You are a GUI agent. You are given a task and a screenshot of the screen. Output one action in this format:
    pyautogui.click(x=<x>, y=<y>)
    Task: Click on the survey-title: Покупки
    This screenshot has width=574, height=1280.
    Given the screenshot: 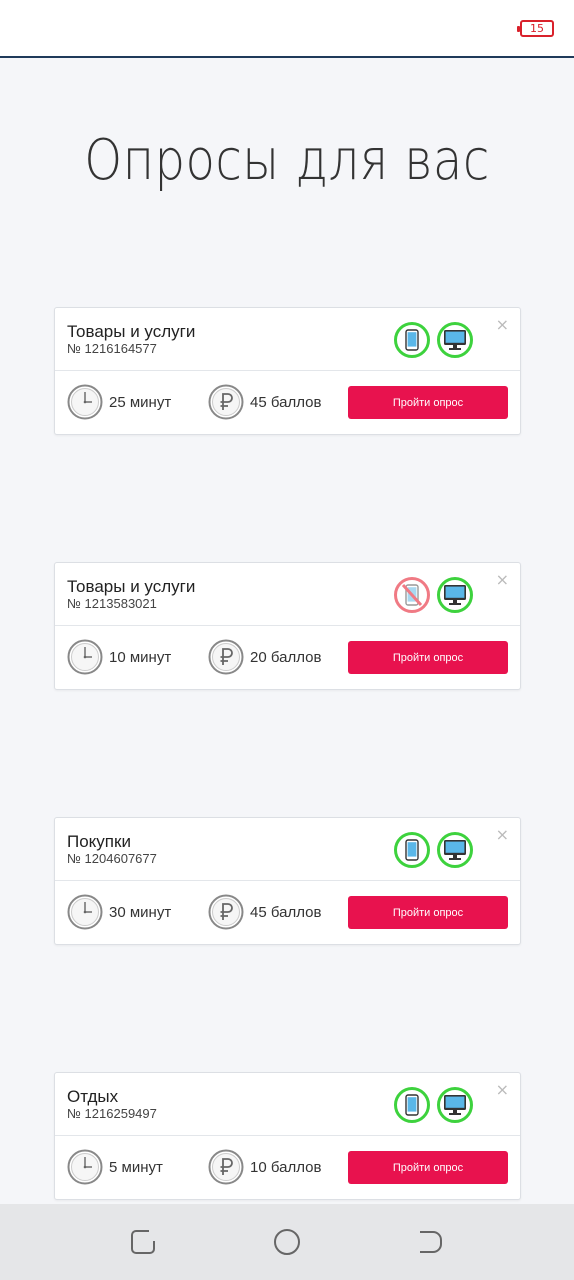 What is the action you would take?
    pyautogui.click(x=99, y=841)
    